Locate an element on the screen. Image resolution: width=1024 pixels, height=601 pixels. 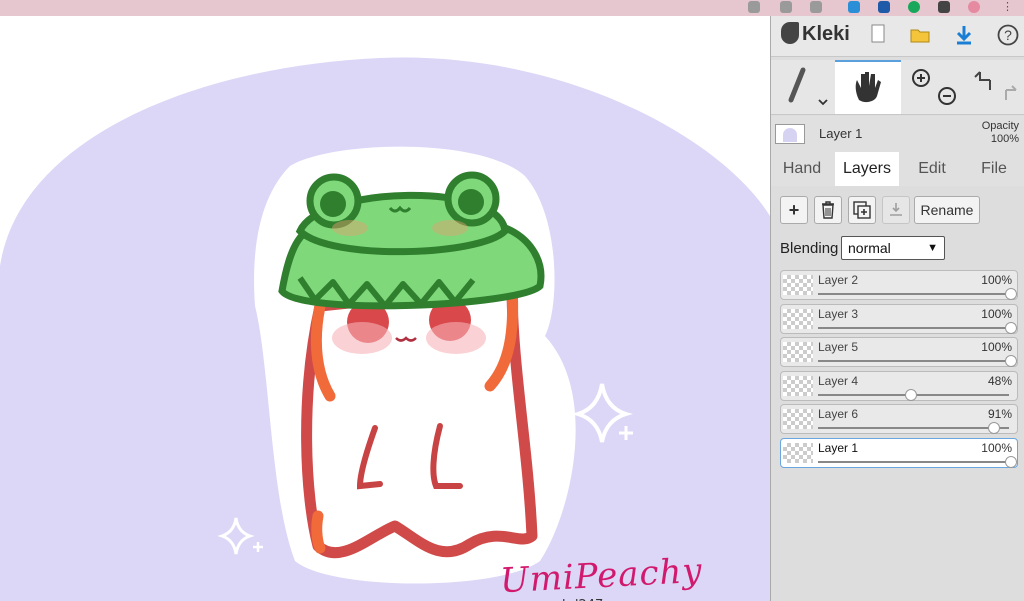
opacity-value: 100% is located at coordinates (1004, 139).